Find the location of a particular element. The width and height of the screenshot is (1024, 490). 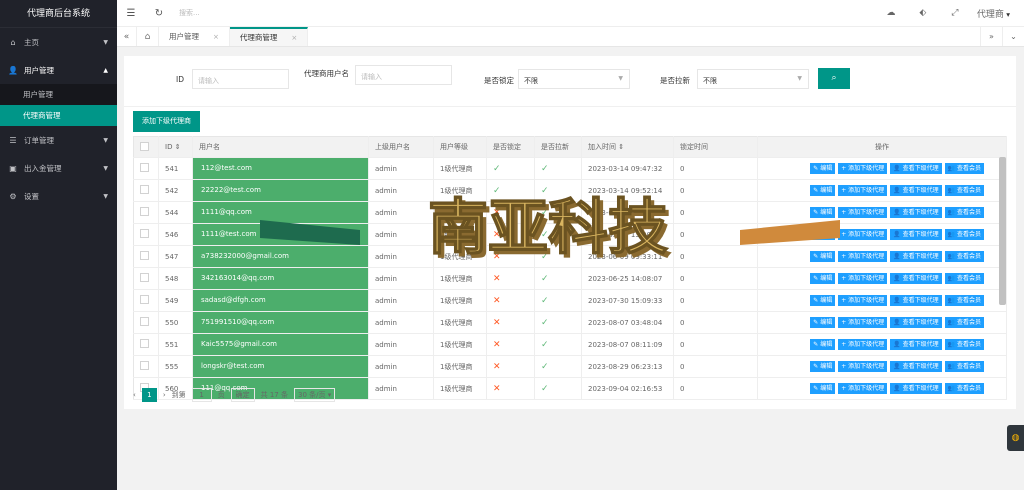

sidebar-item-orders: ☰ 订单管理 ▼ is located at coordinates (58, 140).